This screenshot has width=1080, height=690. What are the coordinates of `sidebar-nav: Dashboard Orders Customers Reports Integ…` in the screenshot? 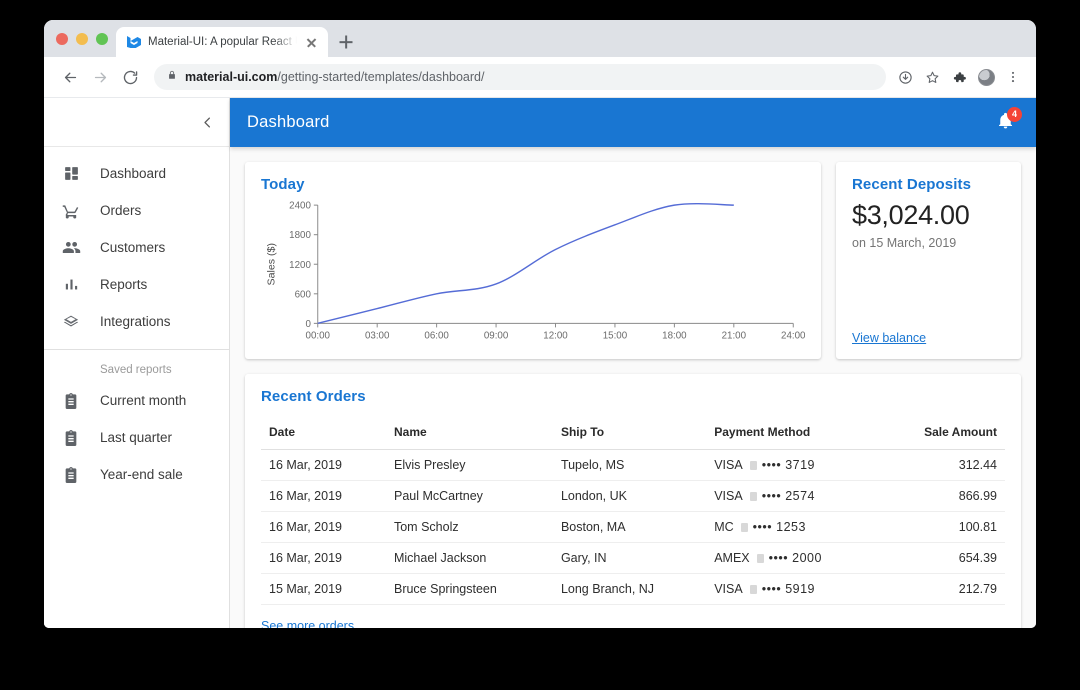 It's located at (136, 320).